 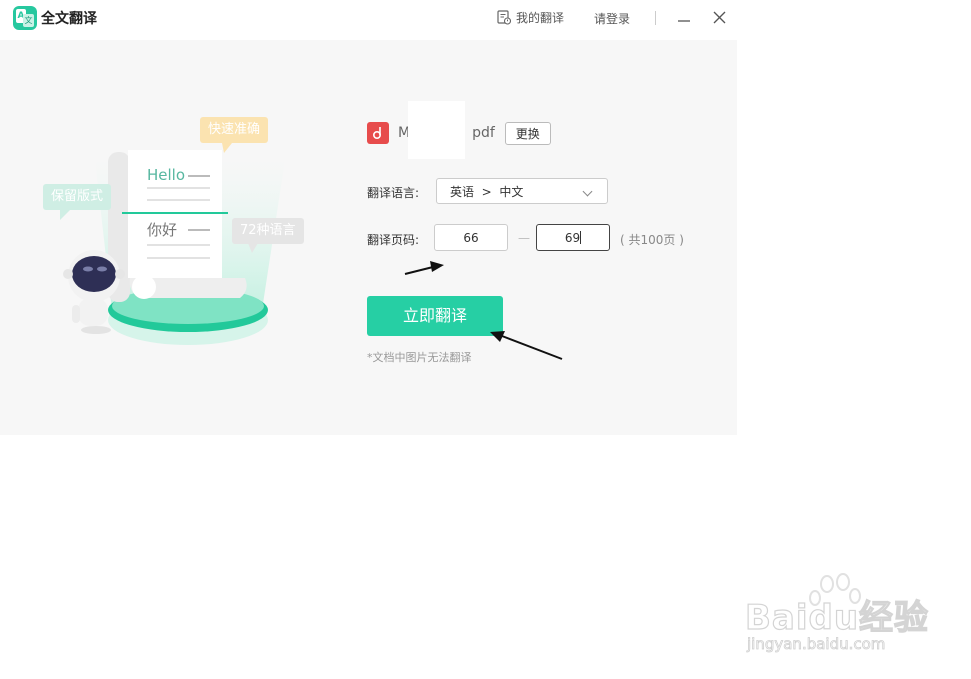 I want to click on doc-hello-text: Hello, so click(x=166, y=175).